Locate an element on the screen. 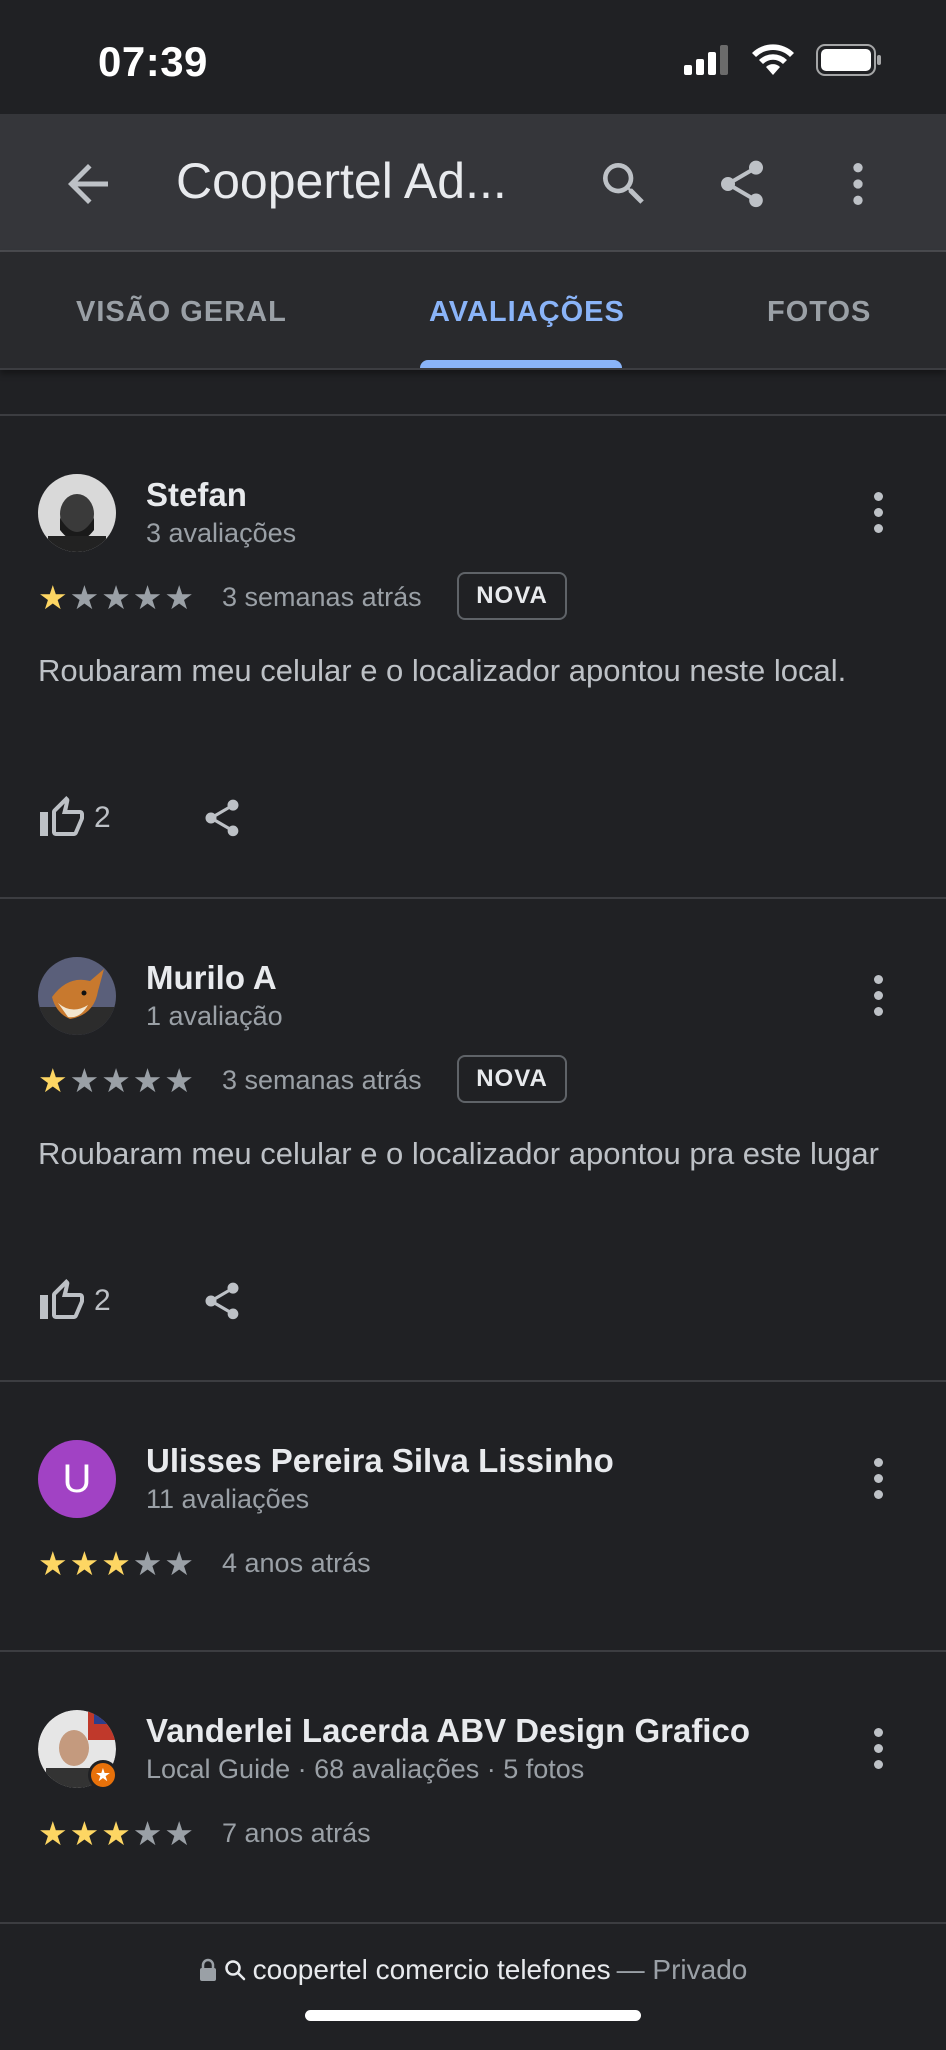 This screenshot has width=946, height=2050. reviewer-meta: Local Guide · 68 avaliações · 5 fotos is located at coordinates (365, 1769).